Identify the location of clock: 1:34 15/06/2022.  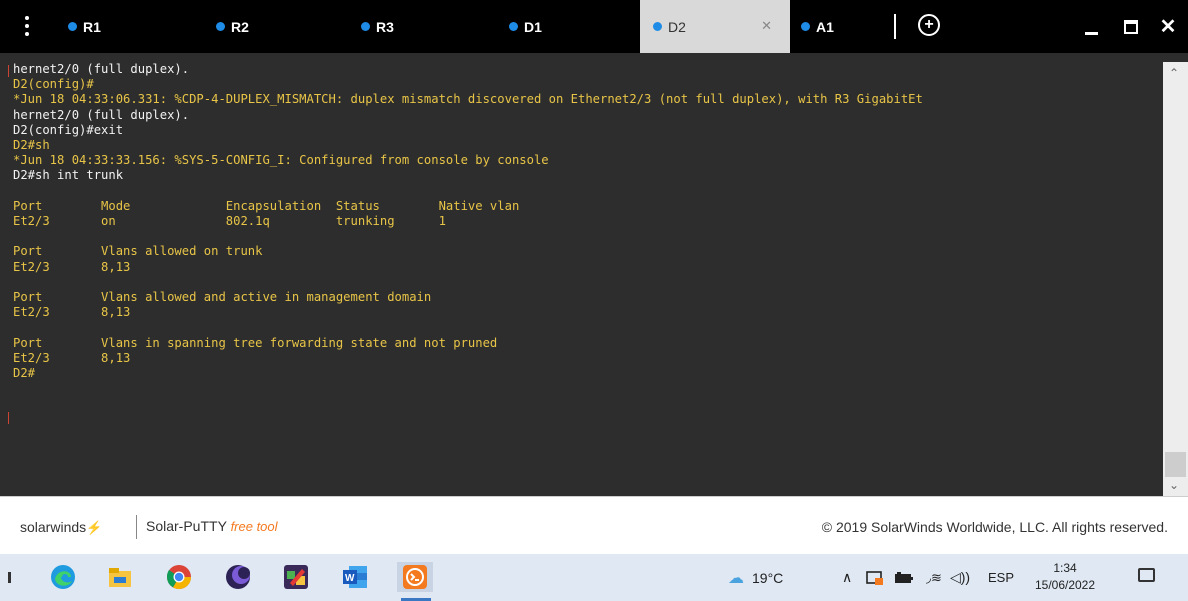
(1065, 577).